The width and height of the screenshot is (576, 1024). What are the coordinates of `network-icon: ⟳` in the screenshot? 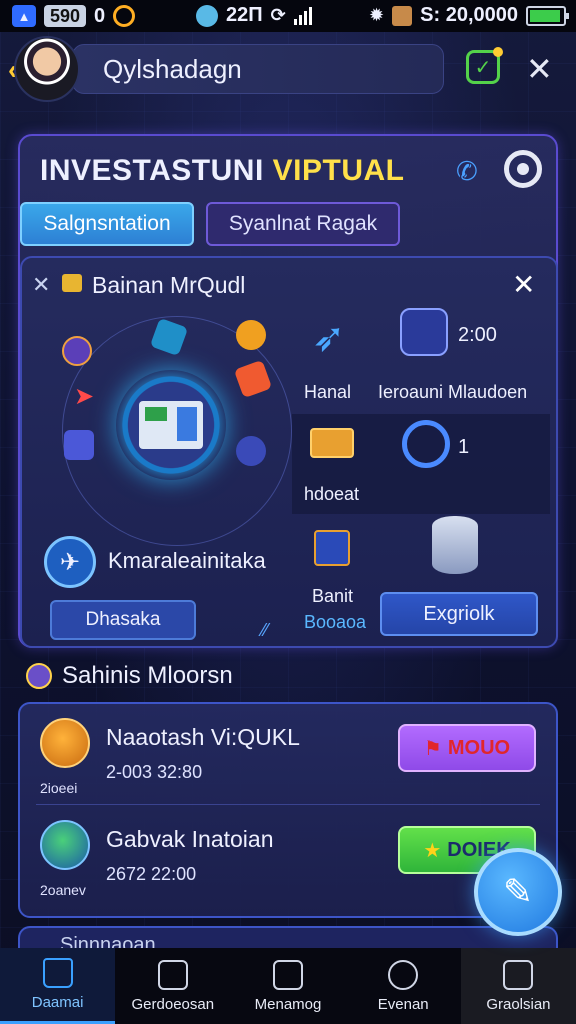 It's located at (278, 15).